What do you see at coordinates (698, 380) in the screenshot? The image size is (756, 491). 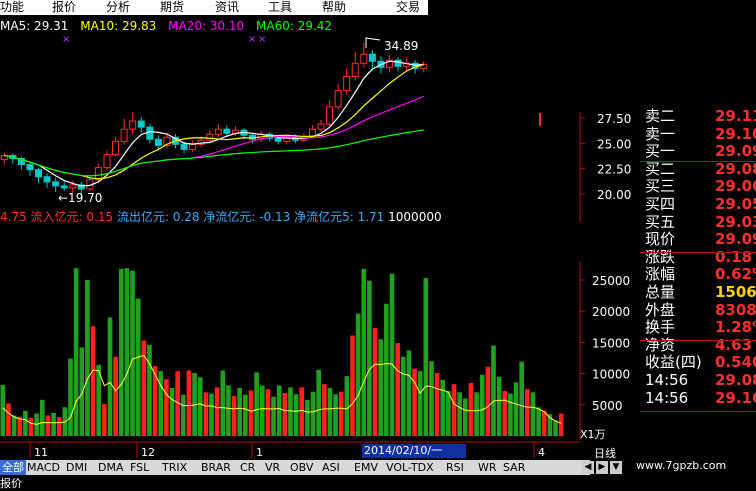 I see `order-book-row: 14:56 29.08` at bounding box center [698, 380].